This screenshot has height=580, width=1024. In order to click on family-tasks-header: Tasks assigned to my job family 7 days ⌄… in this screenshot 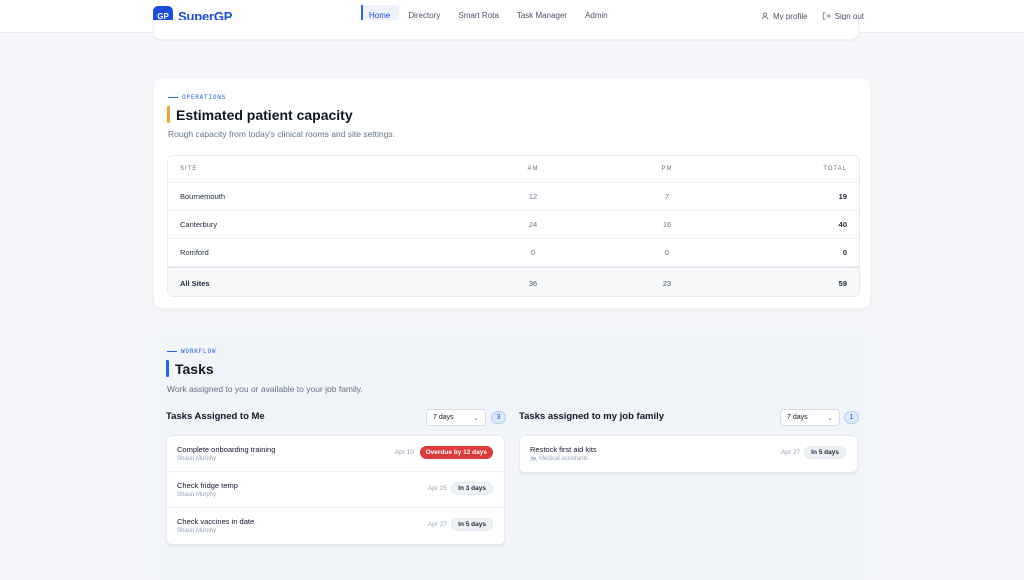, I will do `click(689, 418)`.